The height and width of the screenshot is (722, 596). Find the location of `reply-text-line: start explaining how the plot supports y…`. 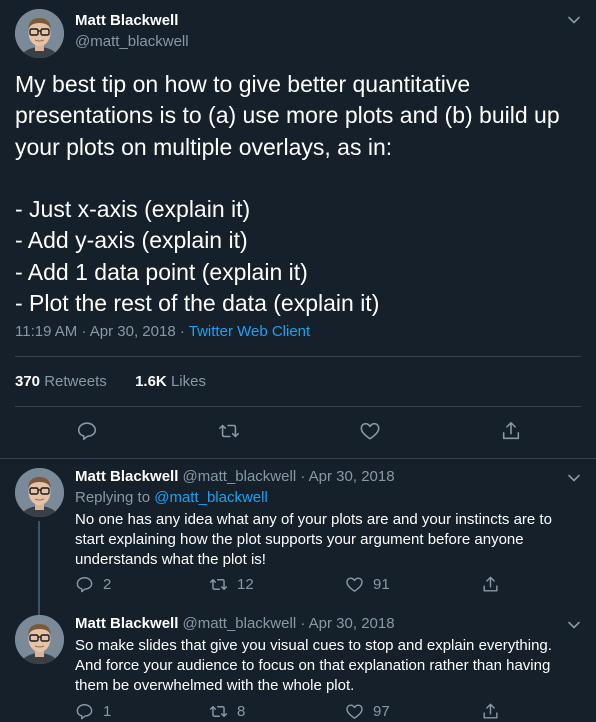

reply-text-line: start explaining how the plot supports y… is located at coordinates (299, 539).